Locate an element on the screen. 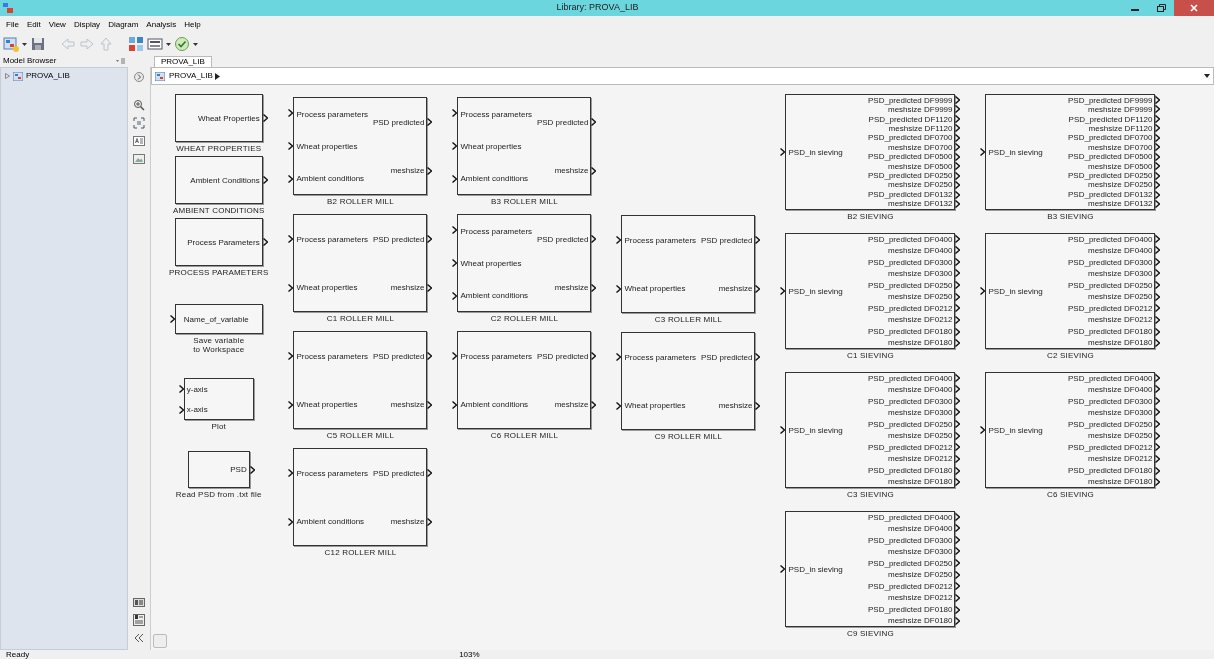 This screenshot has width=1214, height=659. collapse-button is located at coordinates (139, 638).